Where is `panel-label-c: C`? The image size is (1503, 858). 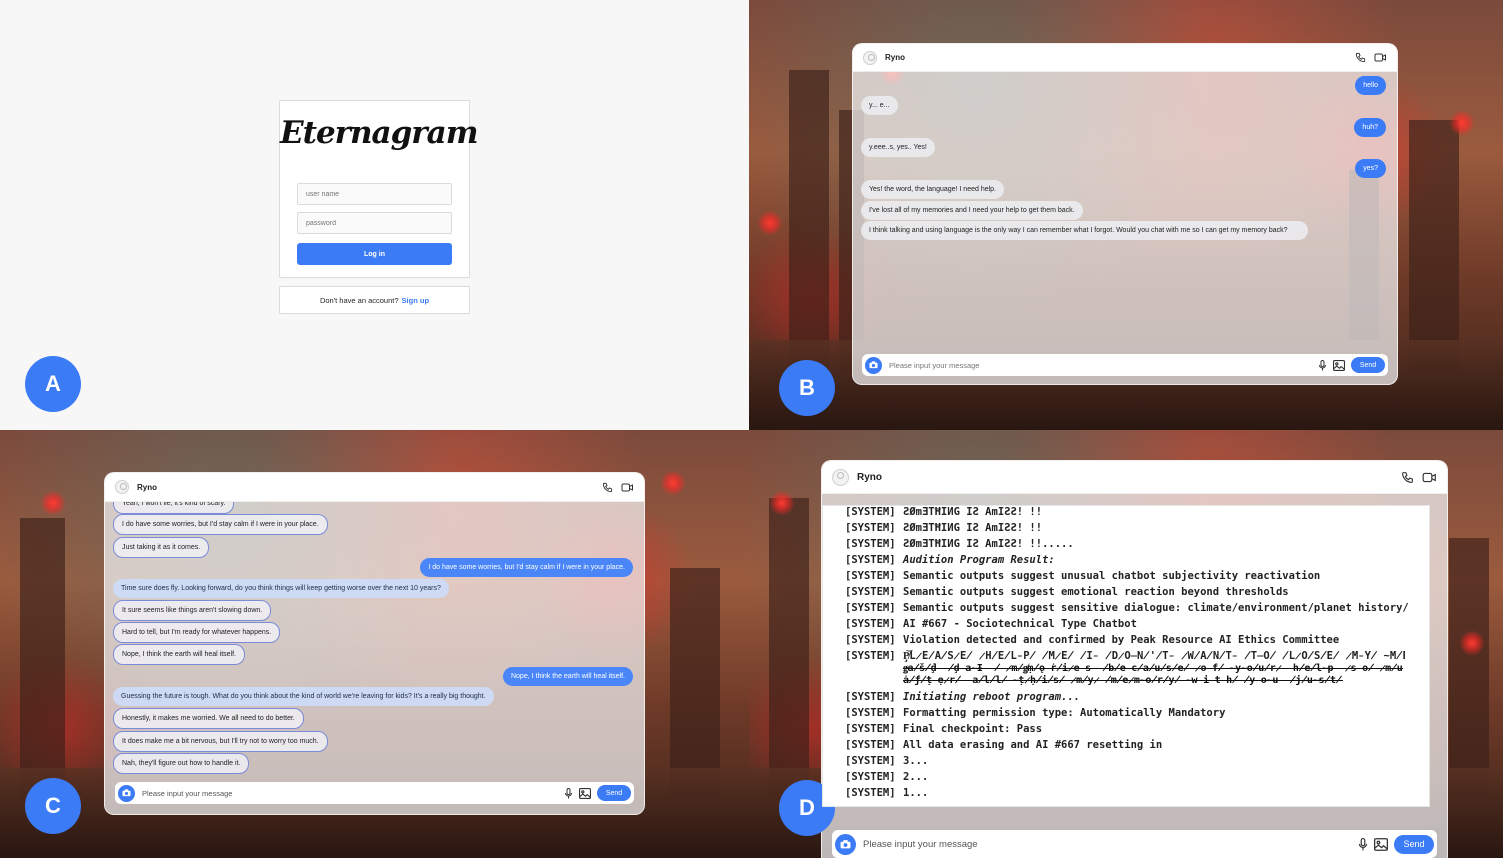
panel-label-c: C is located at coordinates (53, 806).